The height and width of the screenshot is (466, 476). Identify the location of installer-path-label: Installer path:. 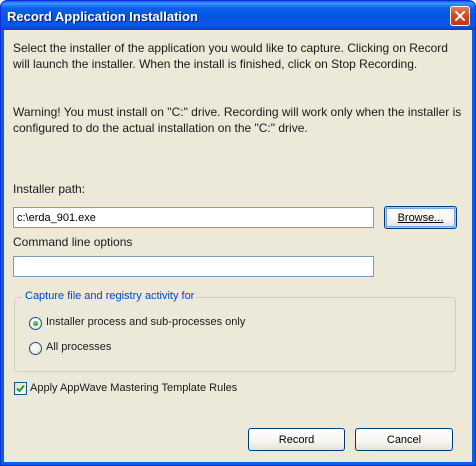
(49, 189).